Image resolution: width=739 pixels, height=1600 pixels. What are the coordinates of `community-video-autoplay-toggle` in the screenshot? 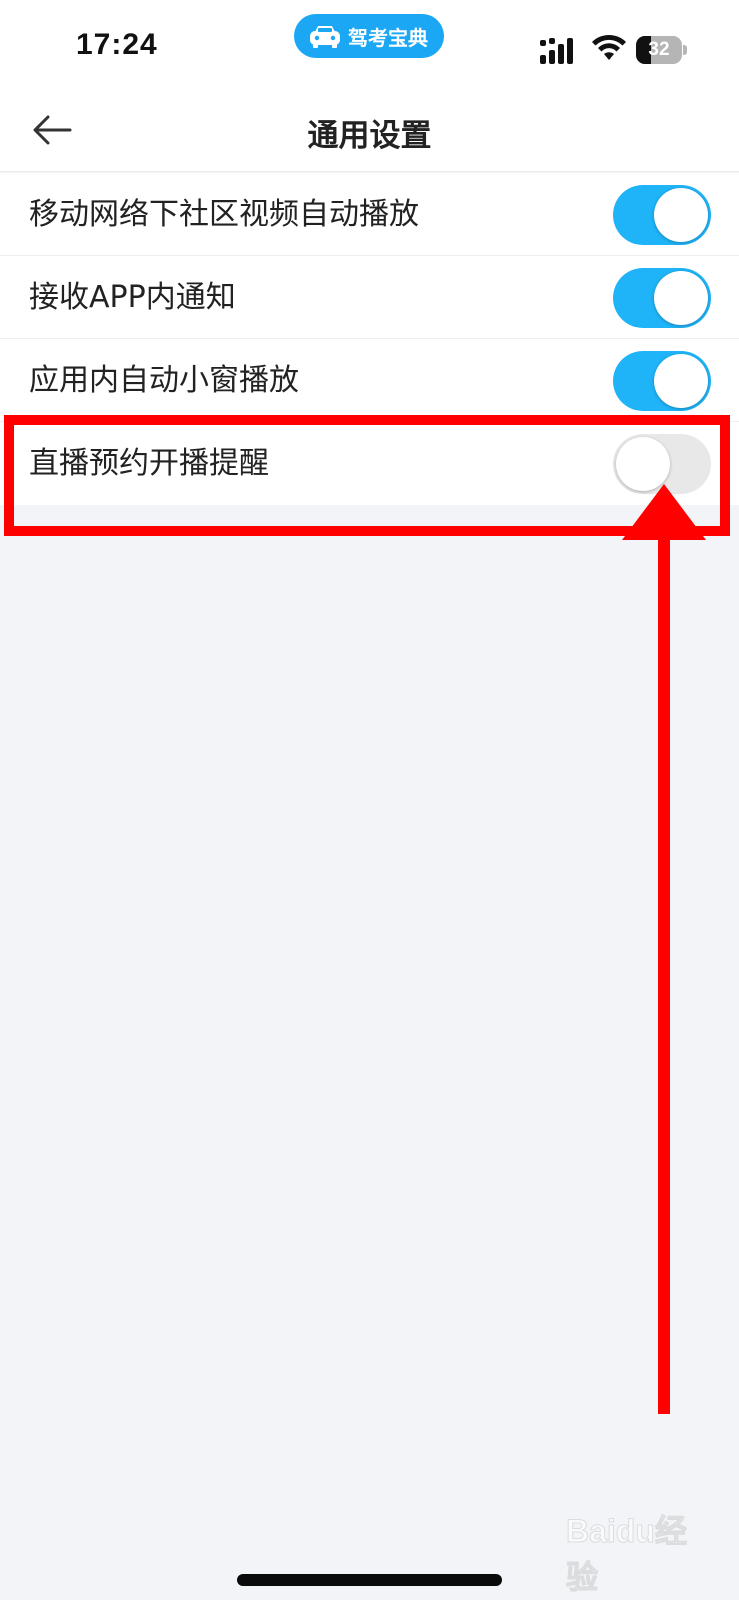 It's located at (662, 215).